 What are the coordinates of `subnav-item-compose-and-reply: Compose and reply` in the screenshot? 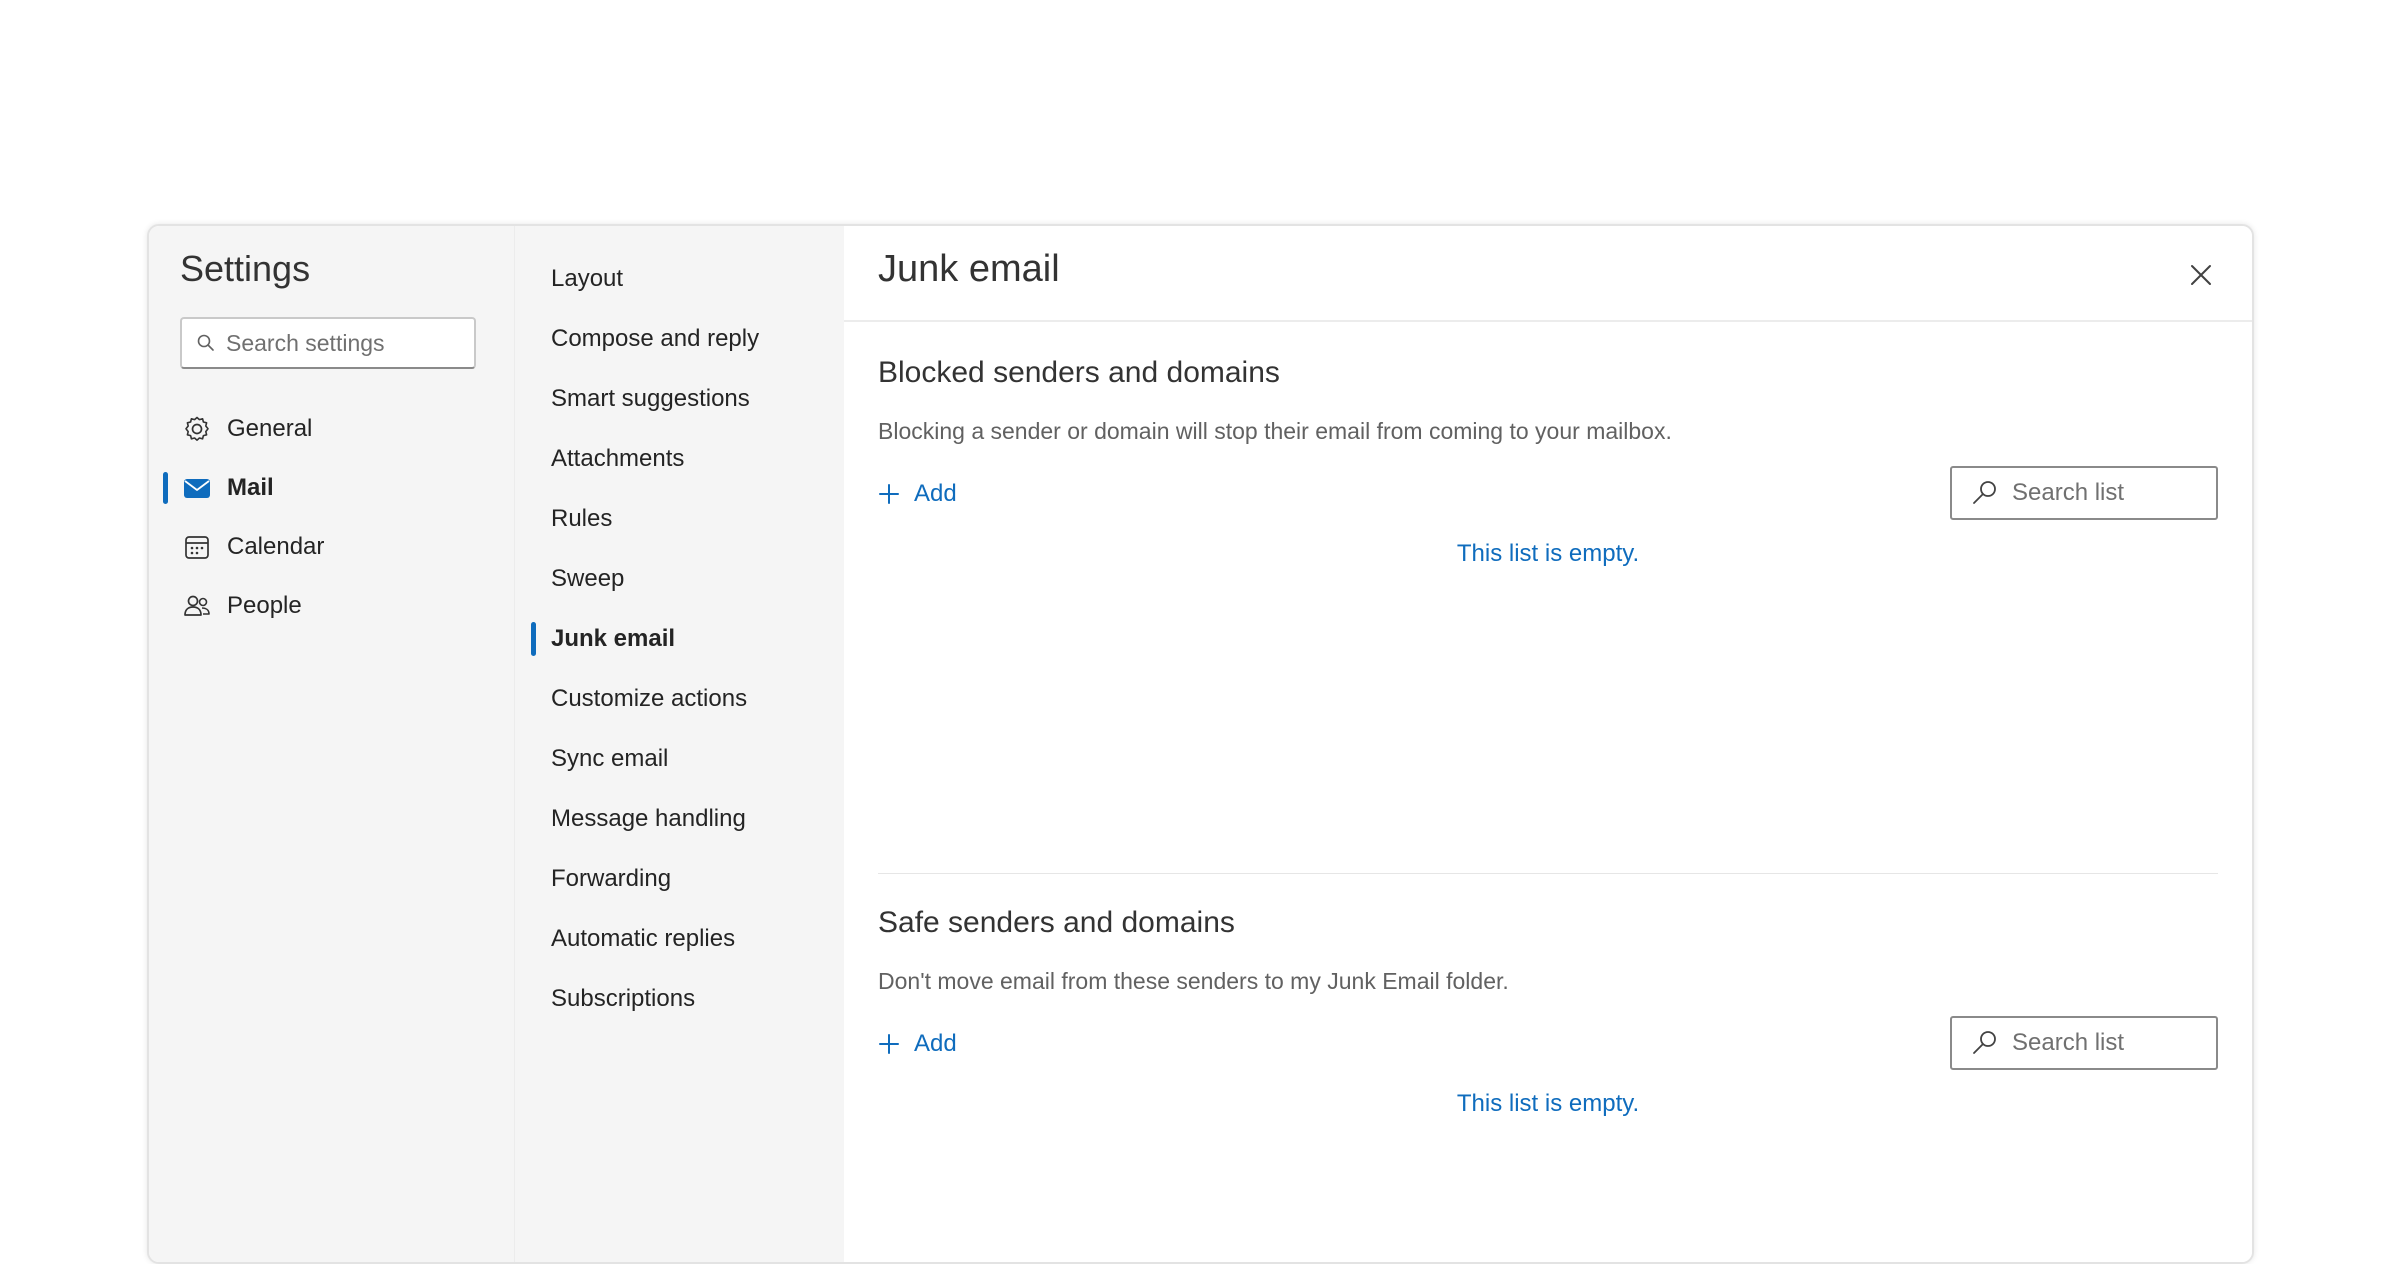 It's located at (680, 339).